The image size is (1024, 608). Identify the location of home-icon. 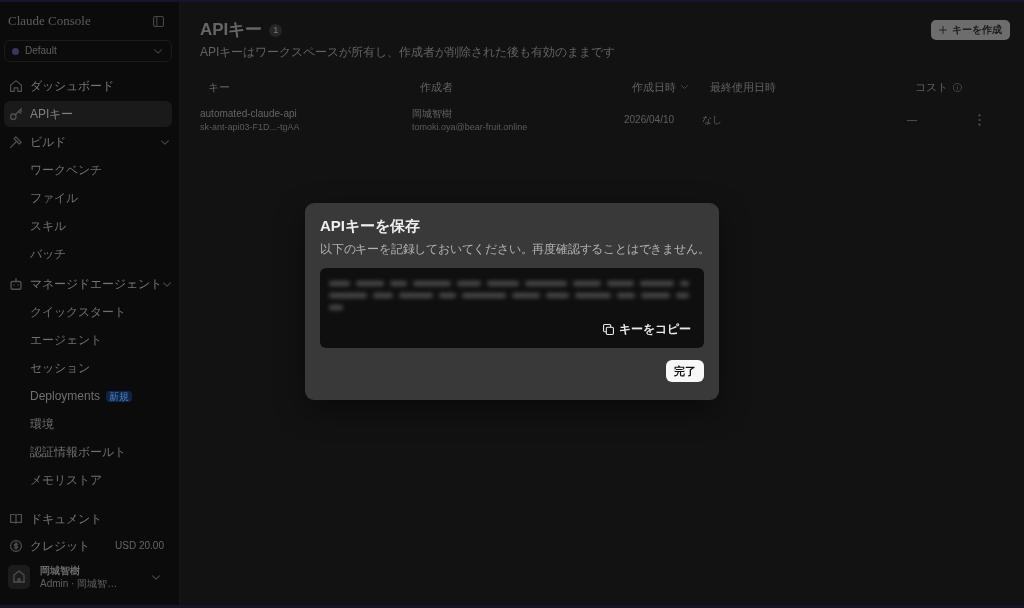
(16, 86).